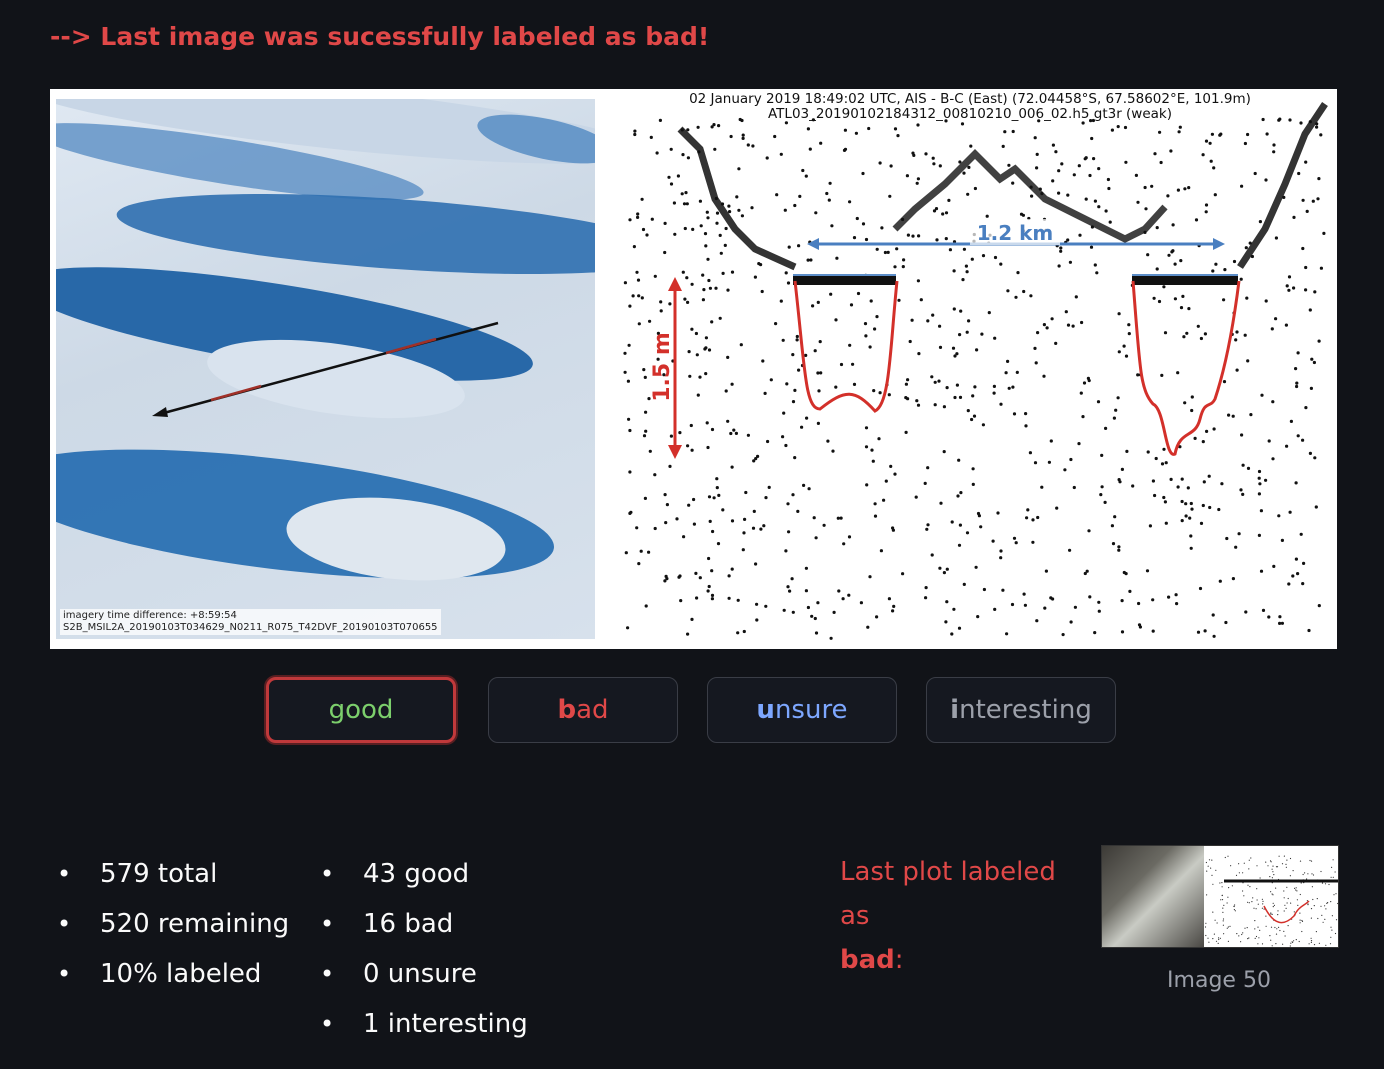 This screenshot has height=1069, width=1384. What do you see at coordinates (802, 710) in the screenshot?
I see `unsure-button: u nsure` at bounding box center [802, 710].